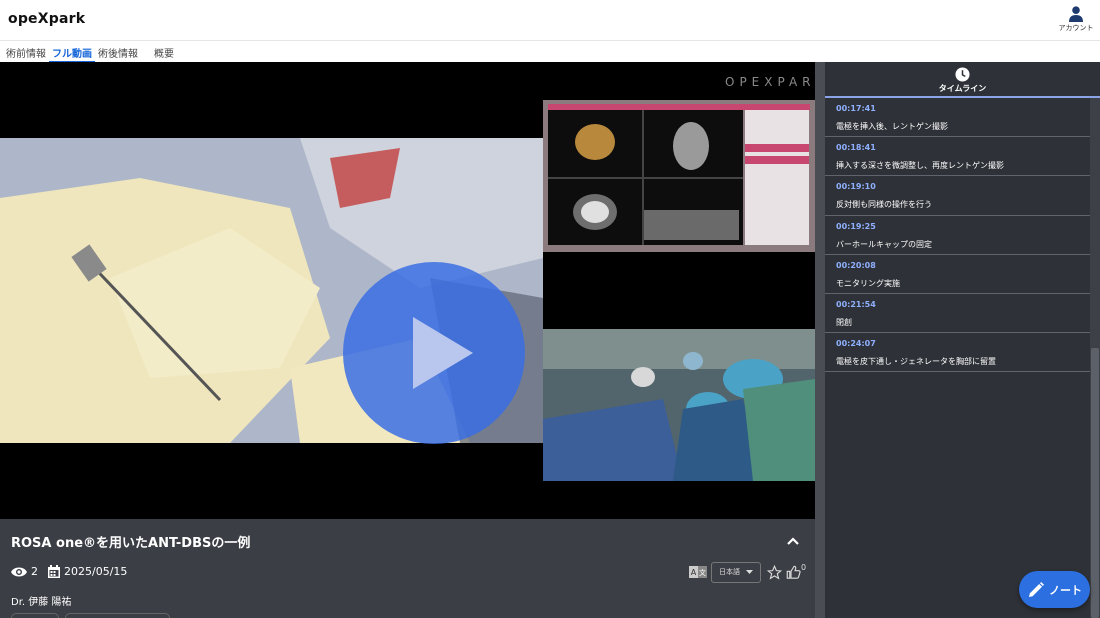 The width and height of the screenshot is (1100, 618). Describe the element at coordinates (1036, 589) in the screenshot. I see `pencil-icon` at that location.